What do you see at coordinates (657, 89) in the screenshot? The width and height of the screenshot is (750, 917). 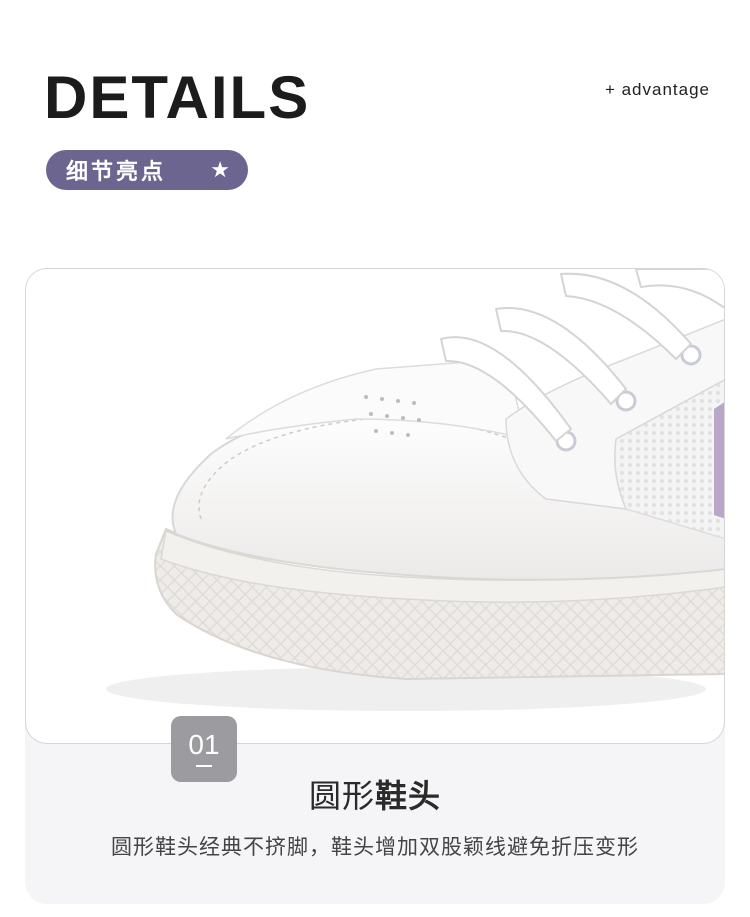 I see `advantage-label: + advantage` at bounding box center [657, 89].